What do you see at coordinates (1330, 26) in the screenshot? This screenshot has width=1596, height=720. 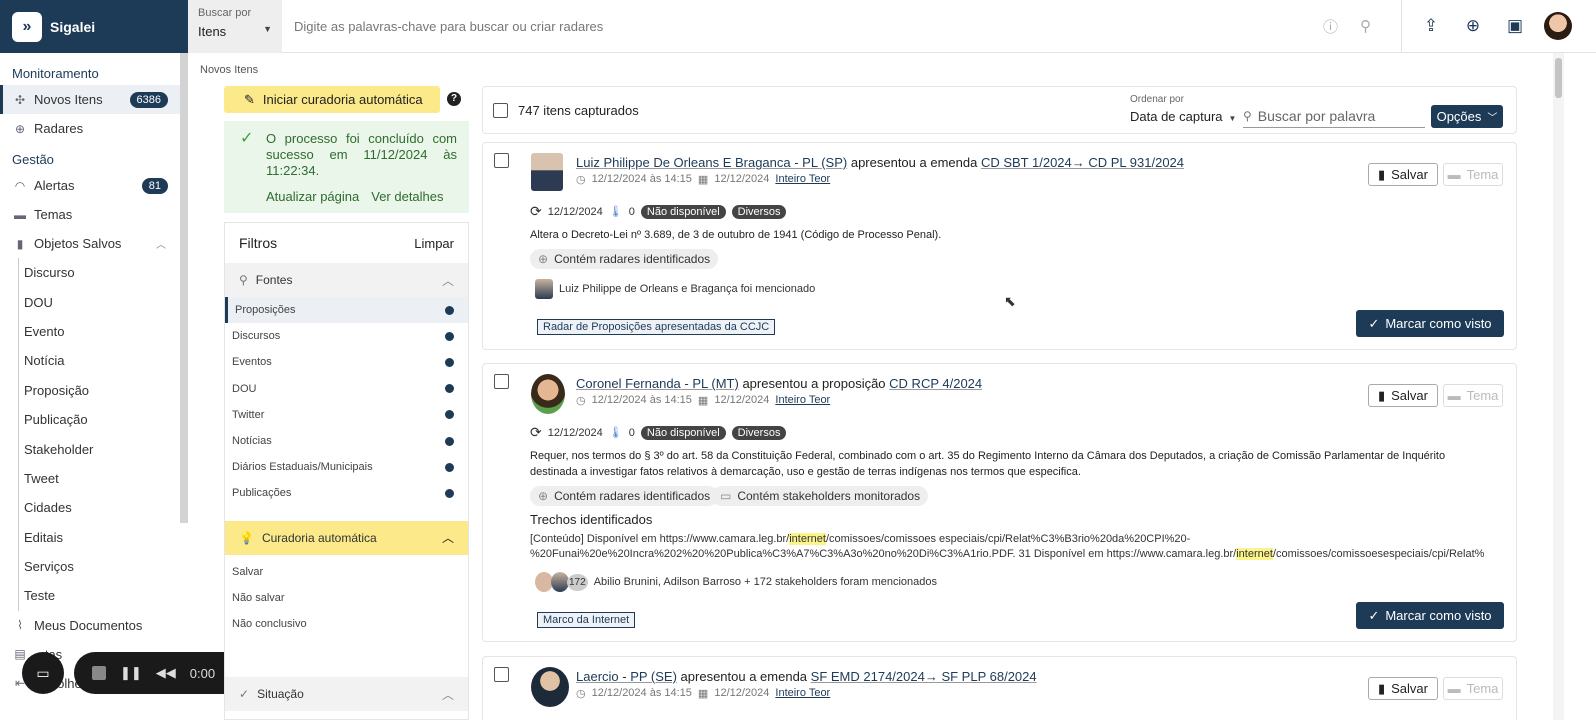 I see `info-icon: ⓘ` at bounding box center [1330, 26].